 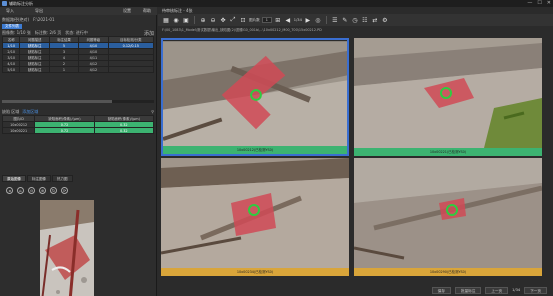 What do you see at coordinates (39, 11) in the screenshot?
I see `menu-export: 导出` at bounding box center [39, 11].